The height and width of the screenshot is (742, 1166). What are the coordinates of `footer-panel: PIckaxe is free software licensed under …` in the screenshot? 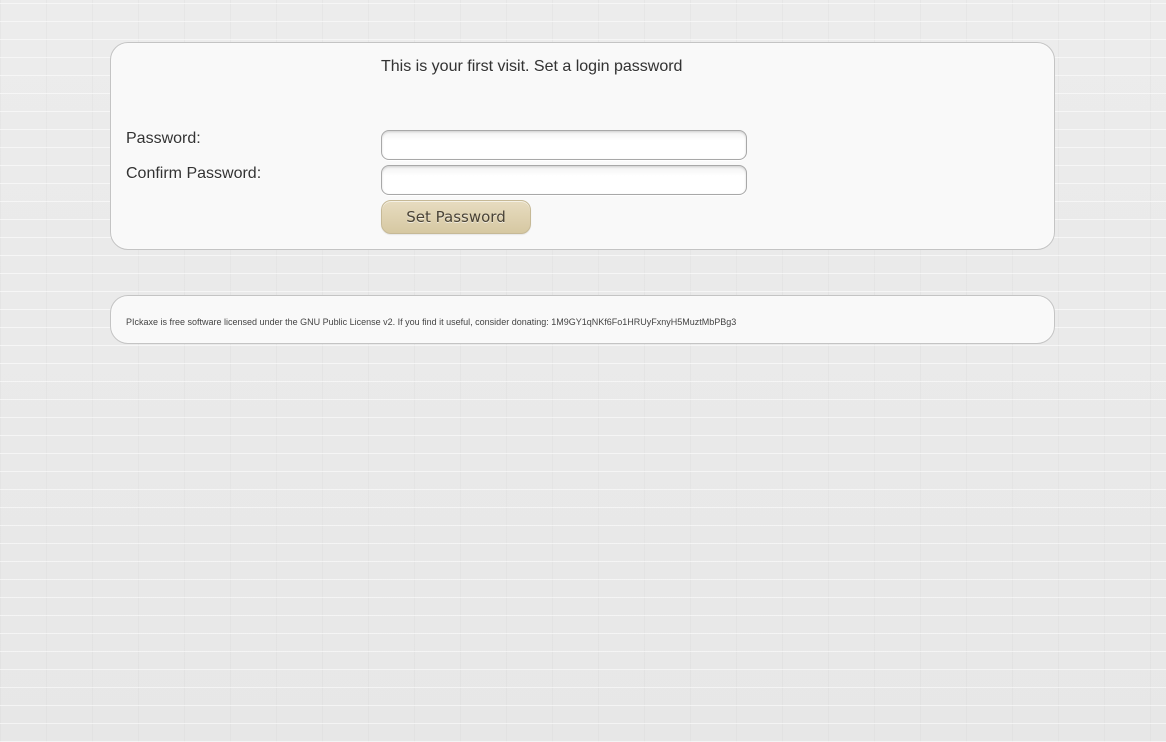 It's located at (582, 319).